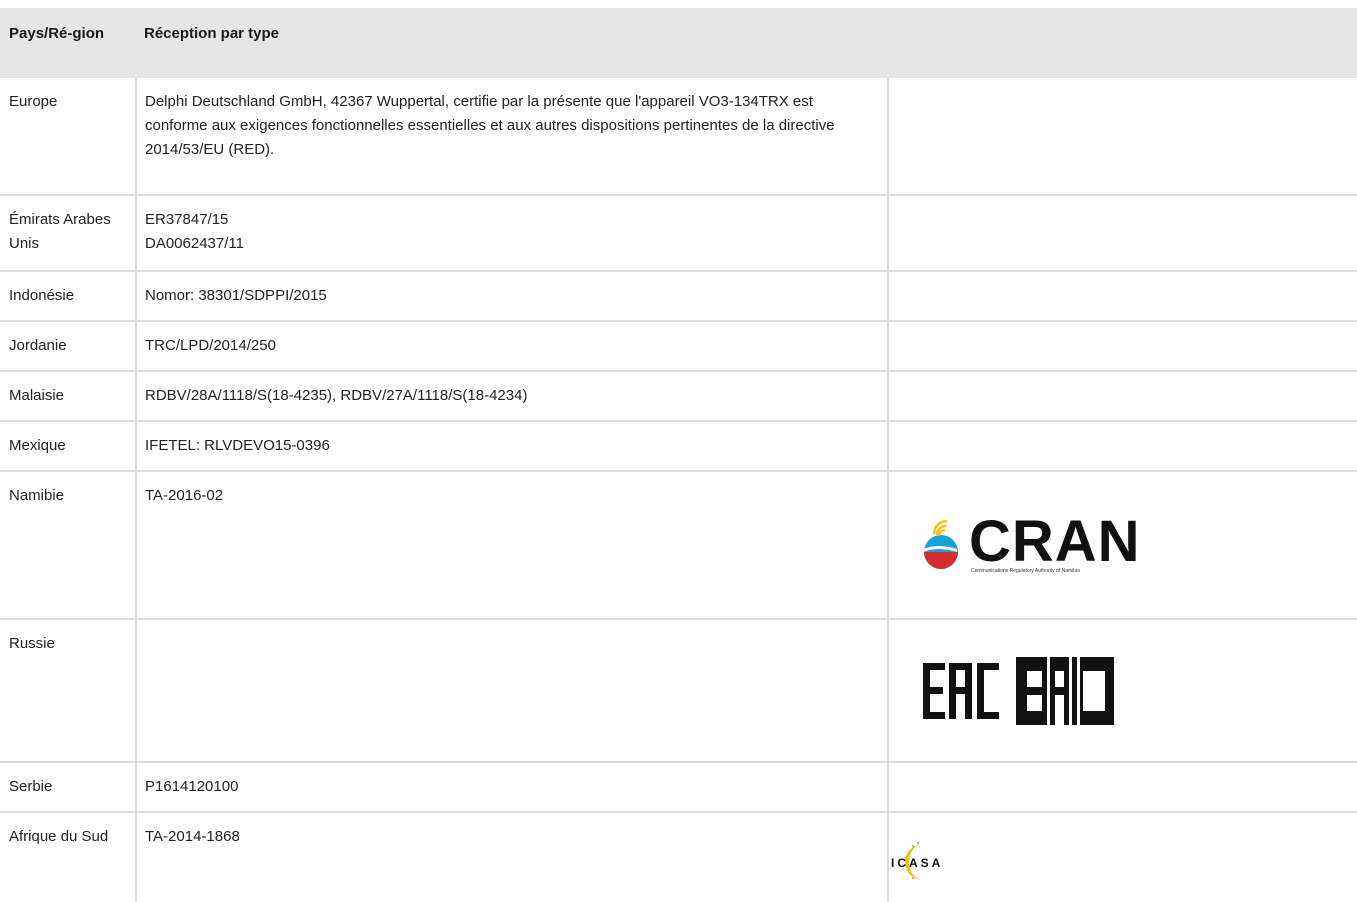  What do you see at coordinates (68, 446) in the screenshot?
I see `country-cell: Mexique` at bounding box center [68, 446].